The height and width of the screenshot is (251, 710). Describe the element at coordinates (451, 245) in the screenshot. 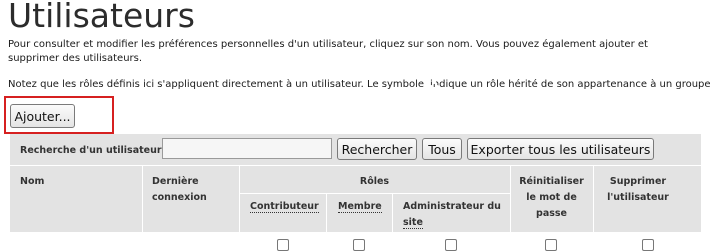

I see `site-admin-checkbox` at that location.